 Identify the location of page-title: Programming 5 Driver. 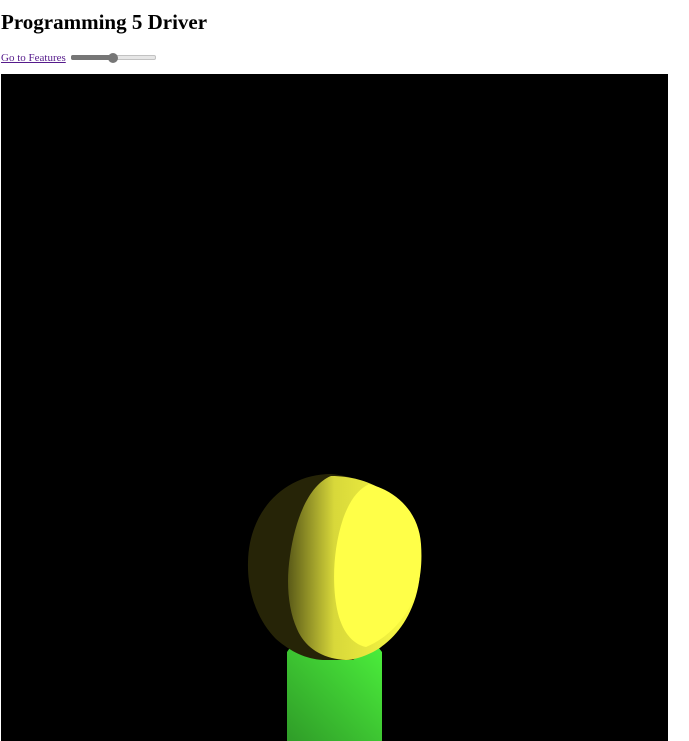
(104, 22).